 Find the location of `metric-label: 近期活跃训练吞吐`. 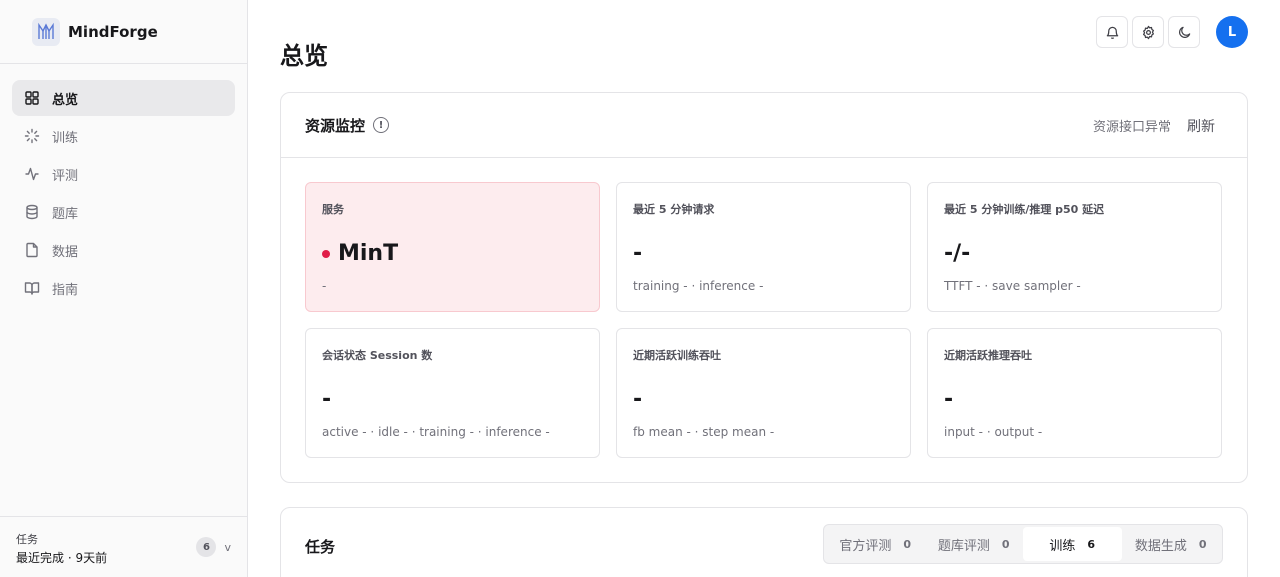

metric-label: 近期活跃训练吞吐 is located at coordinates (677, 355).